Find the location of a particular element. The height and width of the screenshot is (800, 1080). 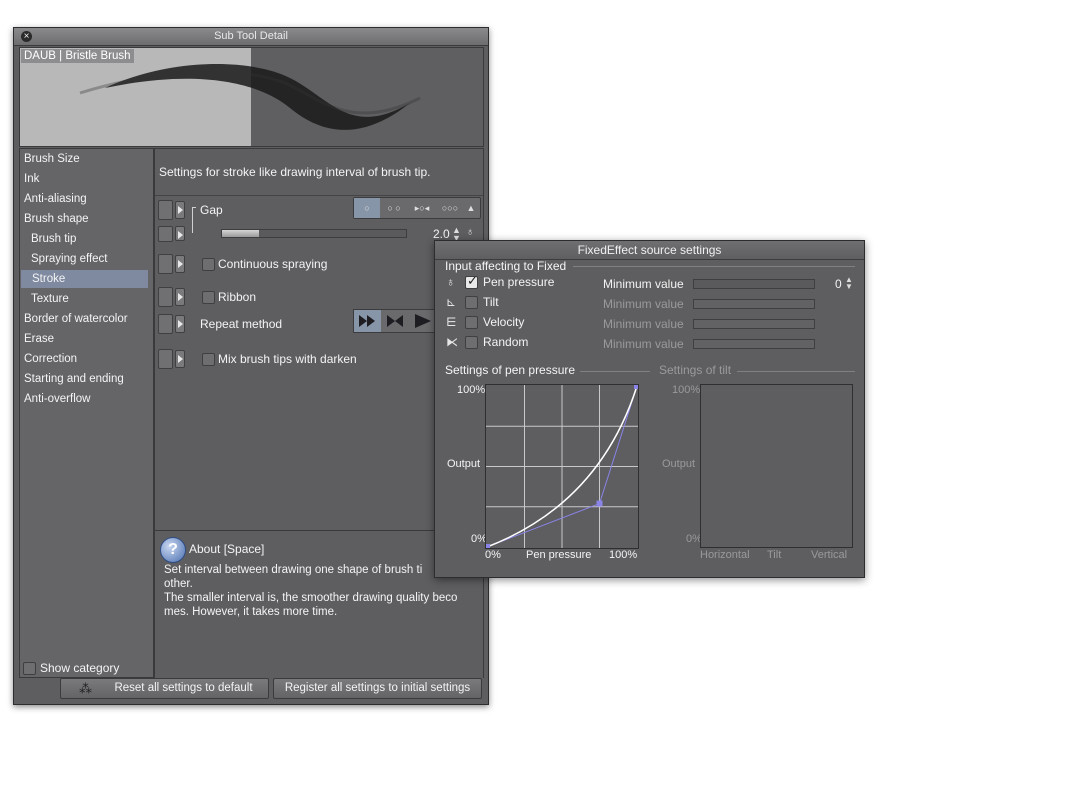

input-label: Pen pressure is located at coordinates (519, 282).